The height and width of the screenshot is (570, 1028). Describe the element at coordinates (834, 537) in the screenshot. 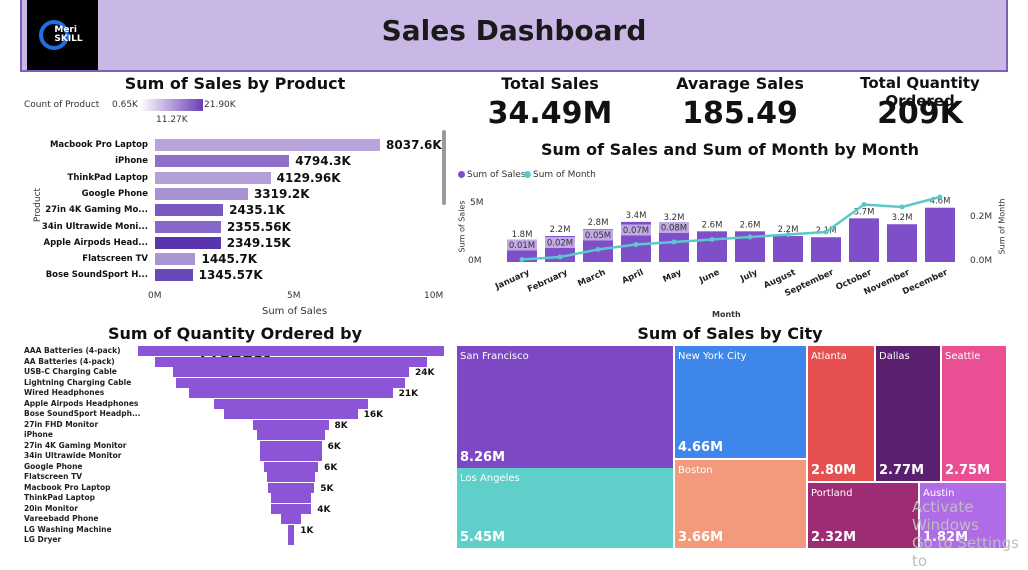

I see `city-value: 2.32M` at that location.